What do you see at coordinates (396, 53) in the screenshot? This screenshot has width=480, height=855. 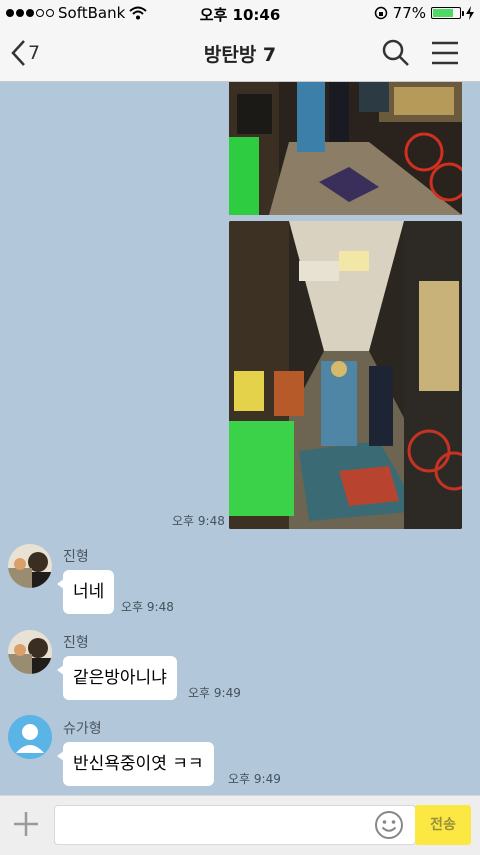 I see `search-icon` at bounding box center [396, 53].